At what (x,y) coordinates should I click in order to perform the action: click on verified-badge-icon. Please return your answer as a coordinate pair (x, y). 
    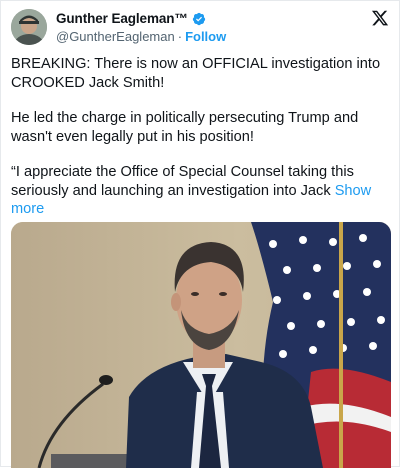
    Looking at the image, I should click on (198, 18).